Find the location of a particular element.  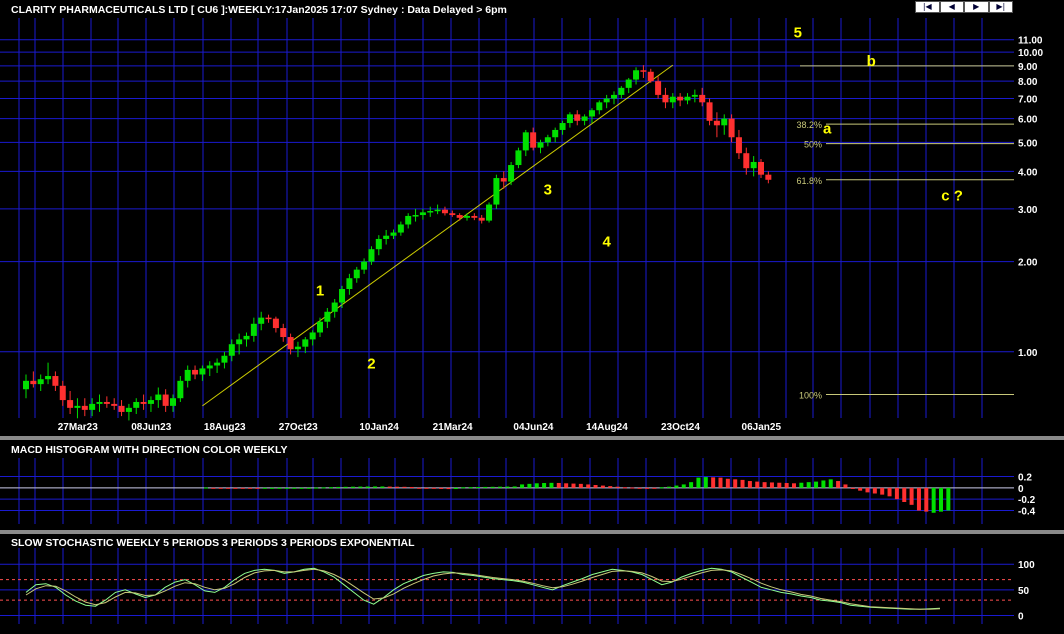

fib-level-label: 38.2% is located at coordinates (809, 125).